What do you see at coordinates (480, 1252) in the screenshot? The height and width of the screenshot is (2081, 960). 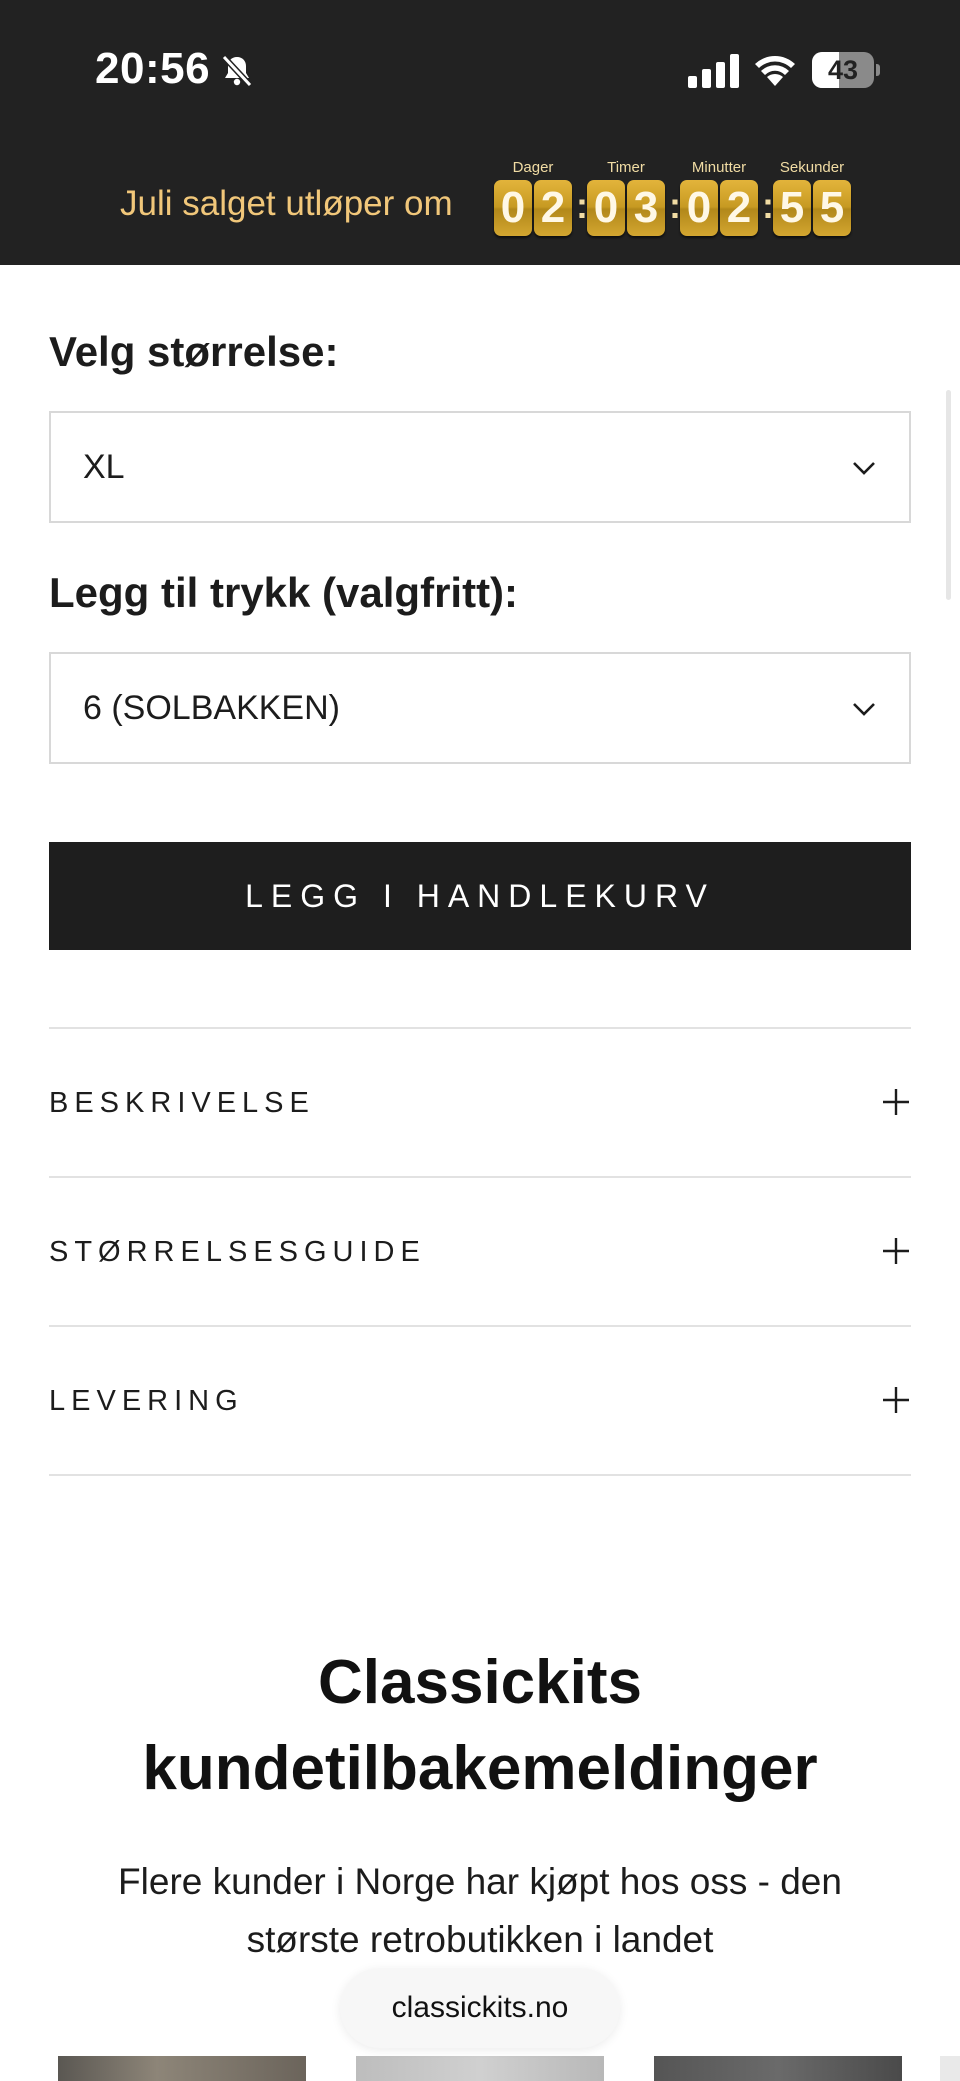 I see `accordion-size-guide: STØRRELSESGUIDE` at bounding box center [480, 1252].